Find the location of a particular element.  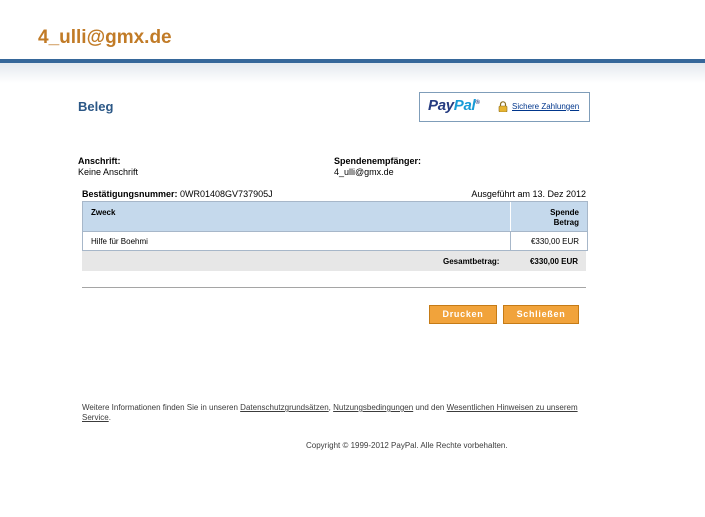

address-label: Anschrift: is located at coordinates (99, 161).